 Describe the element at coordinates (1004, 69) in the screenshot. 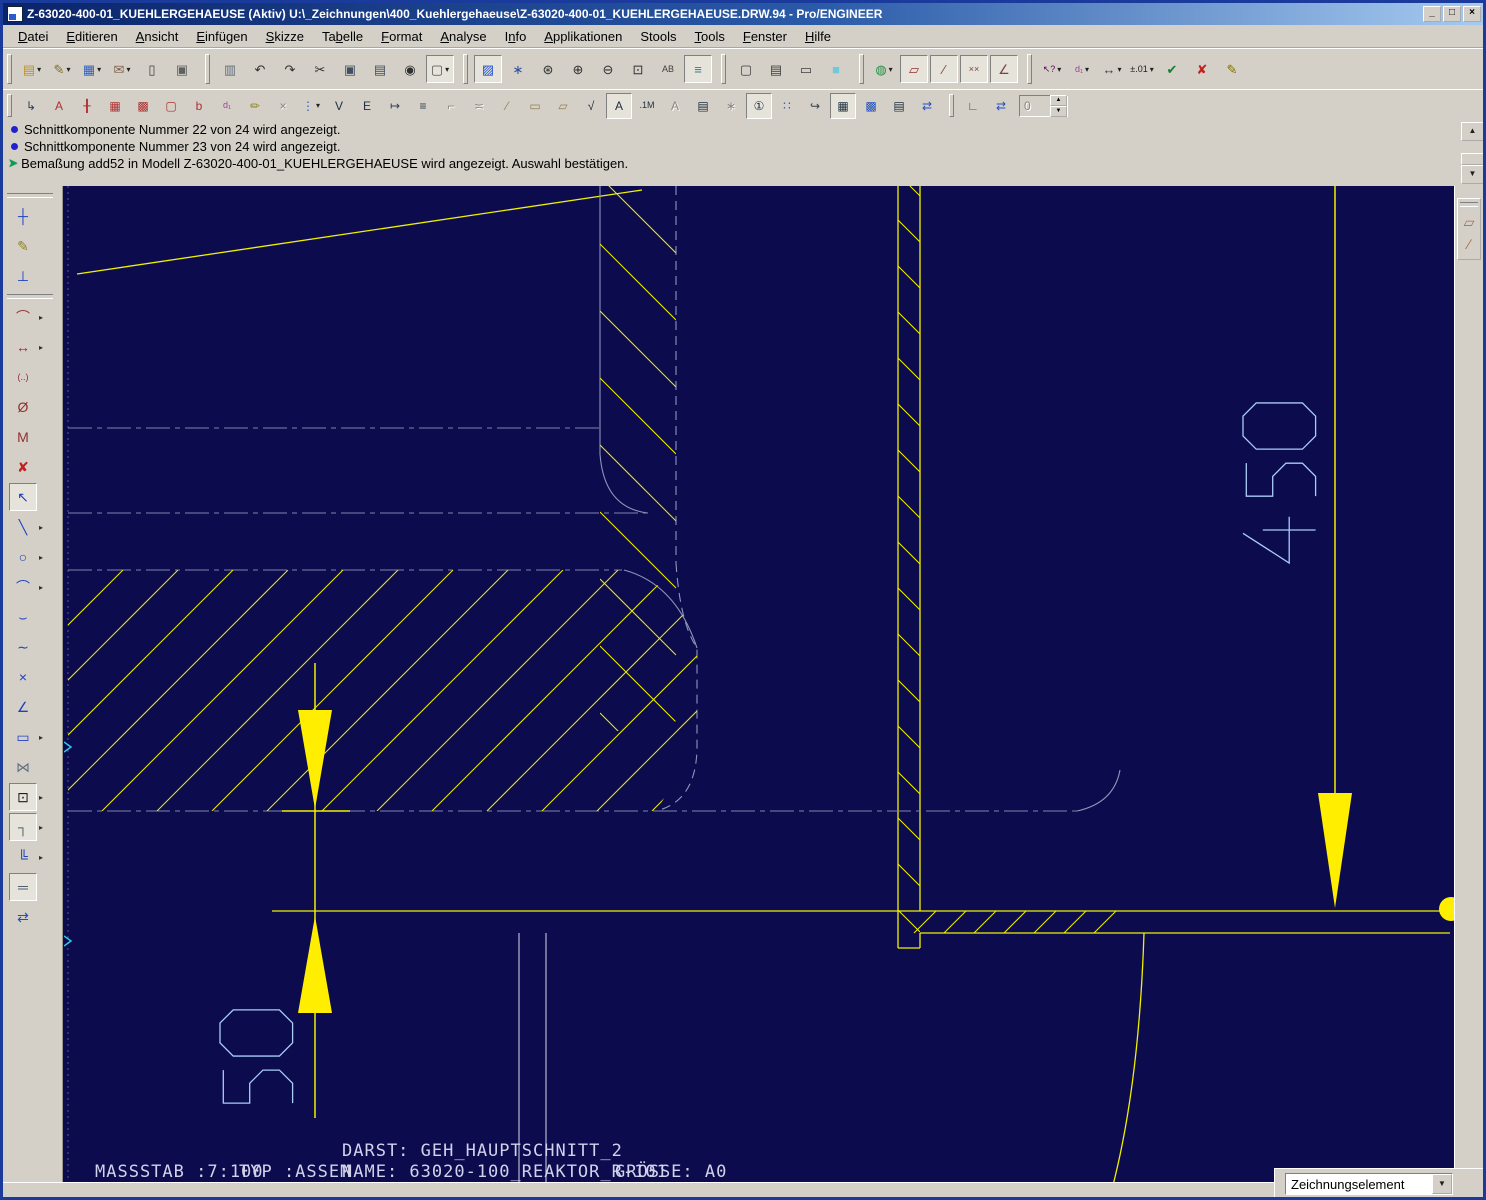

I see `csys-toggle: ∠` at that location.